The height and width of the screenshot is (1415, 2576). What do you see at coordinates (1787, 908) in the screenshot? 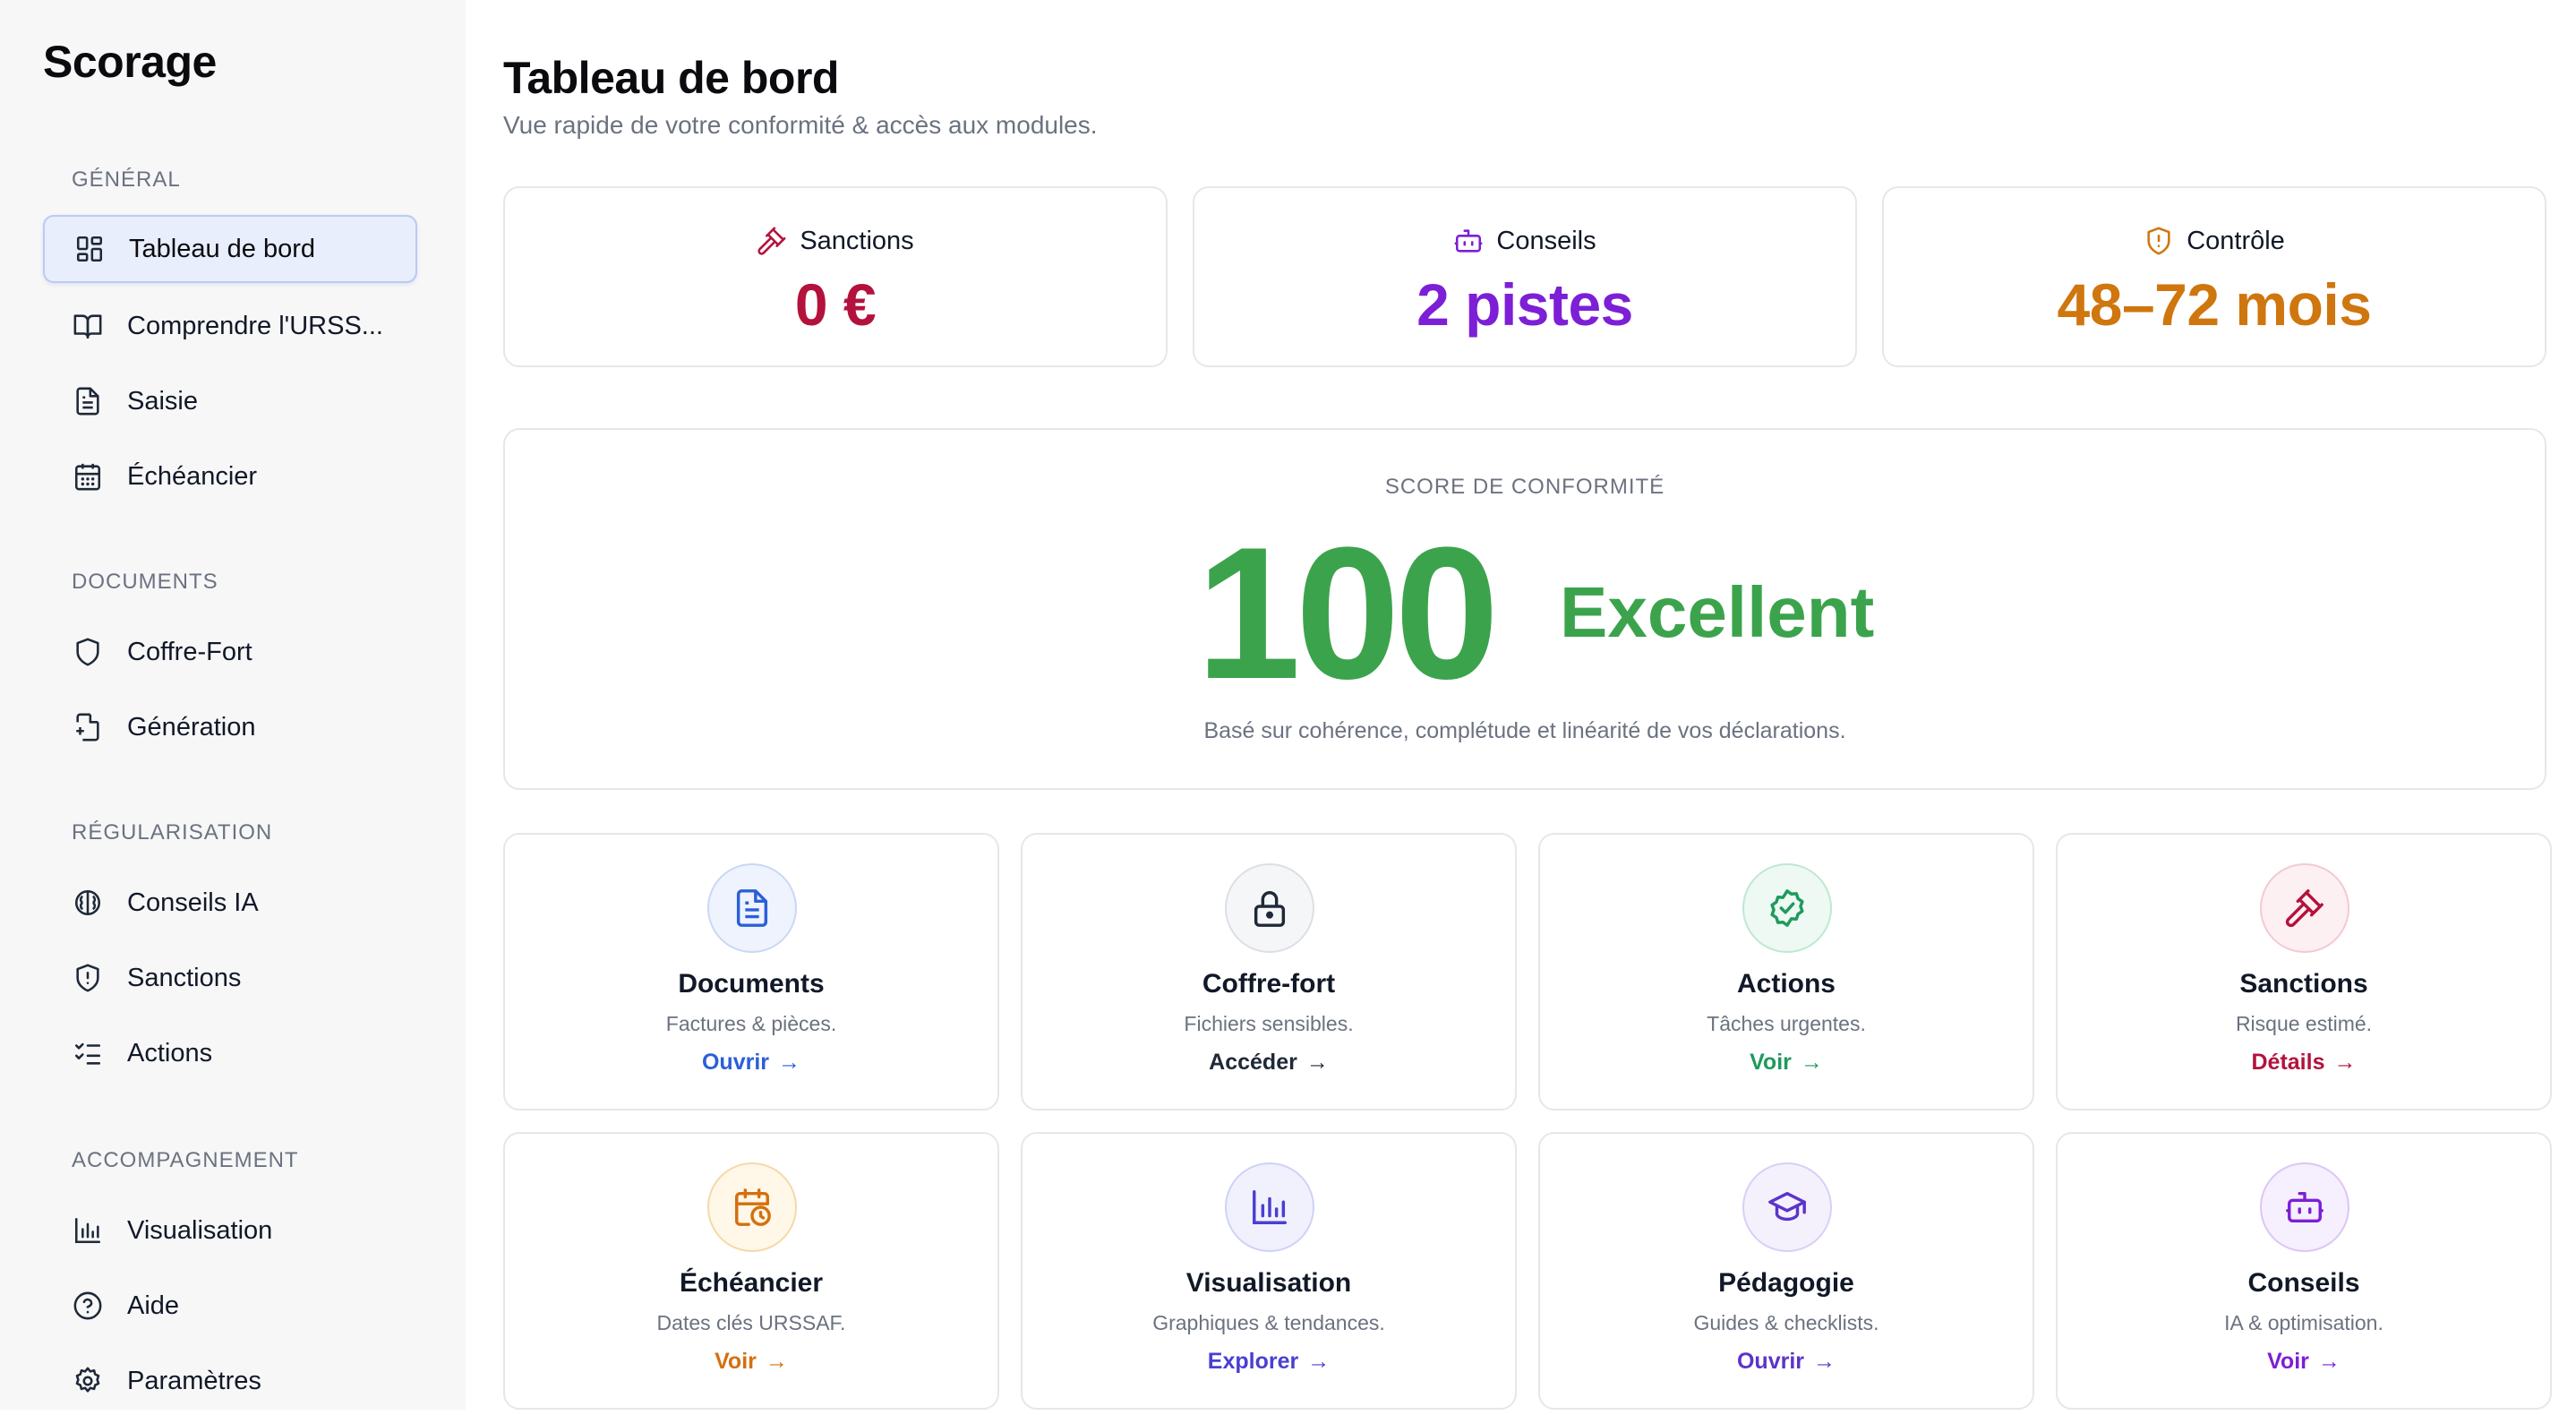
I see `badge-check-icon` at bounding box center [1787, 908].